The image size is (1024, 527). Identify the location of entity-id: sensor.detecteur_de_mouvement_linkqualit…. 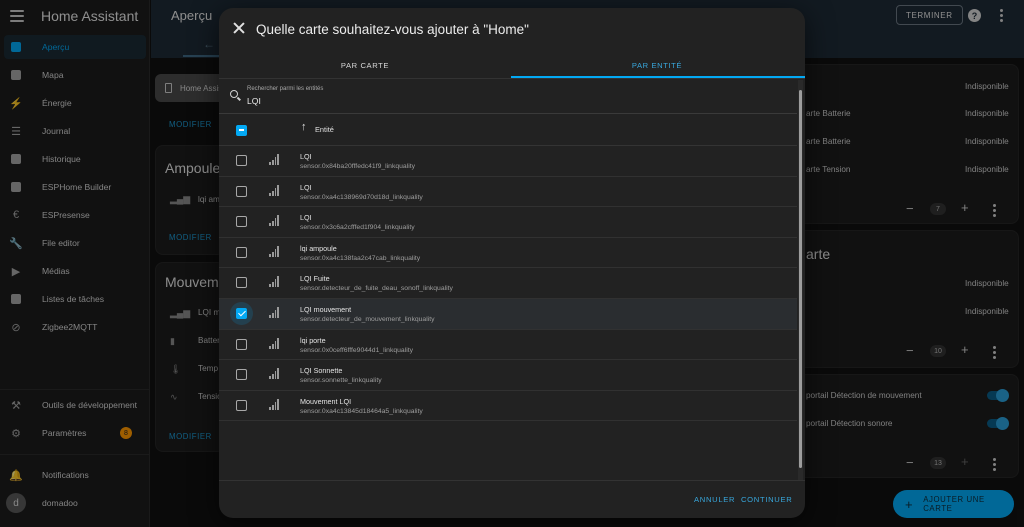
(367, 319).